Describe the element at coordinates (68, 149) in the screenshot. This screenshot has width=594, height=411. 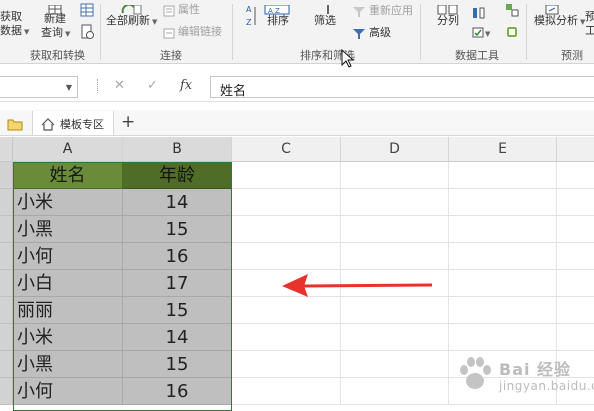
I see `column-header-a: A` at that location.